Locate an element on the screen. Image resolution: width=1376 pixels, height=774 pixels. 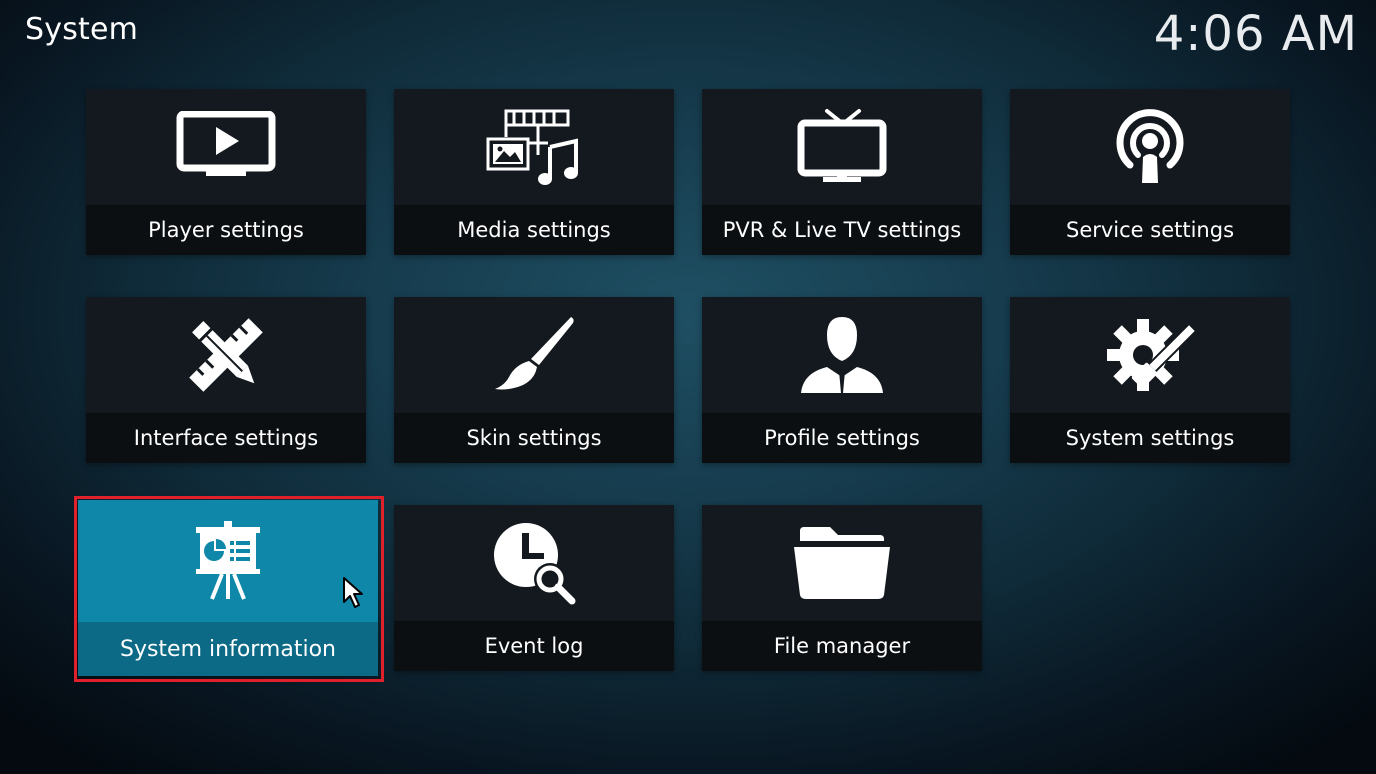
tile-event-log: Event log is located at coordinates (534, 588).